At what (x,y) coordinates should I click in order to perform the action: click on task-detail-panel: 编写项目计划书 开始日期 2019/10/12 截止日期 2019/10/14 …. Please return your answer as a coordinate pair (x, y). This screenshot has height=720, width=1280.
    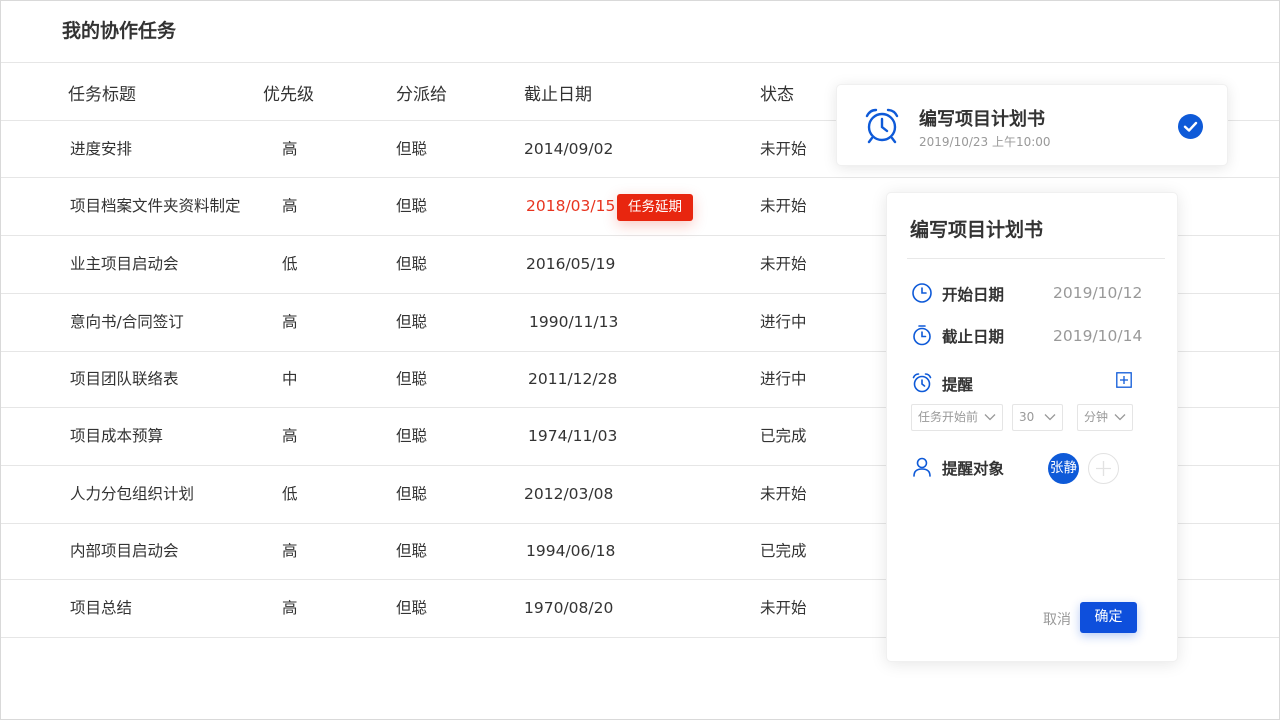
    Looking at the image, I should click on (1032, 427).